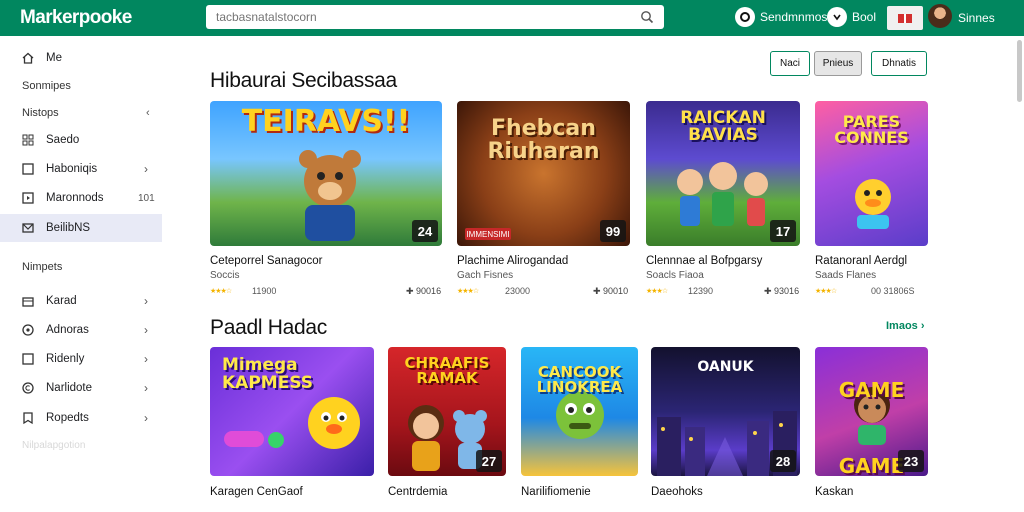 Image resolution: width=1024 pixels, height=512 pixels. Describe the element at coordinates (871, 173) in the screenshot. I see `game-thumbnail: PARES CONNES` at that location.